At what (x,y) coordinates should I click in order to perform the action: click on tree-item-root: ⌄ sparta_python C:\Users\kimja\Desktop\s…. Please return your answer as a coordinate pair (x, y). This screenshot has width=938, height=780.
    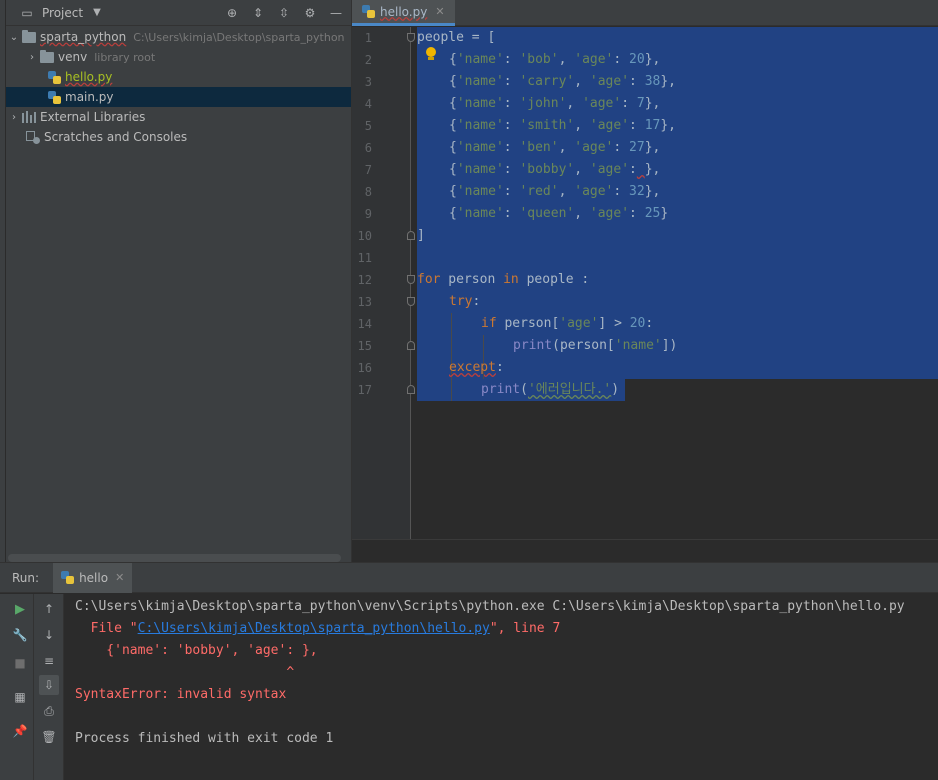
    Looking at the image, I should click on (178, 37).